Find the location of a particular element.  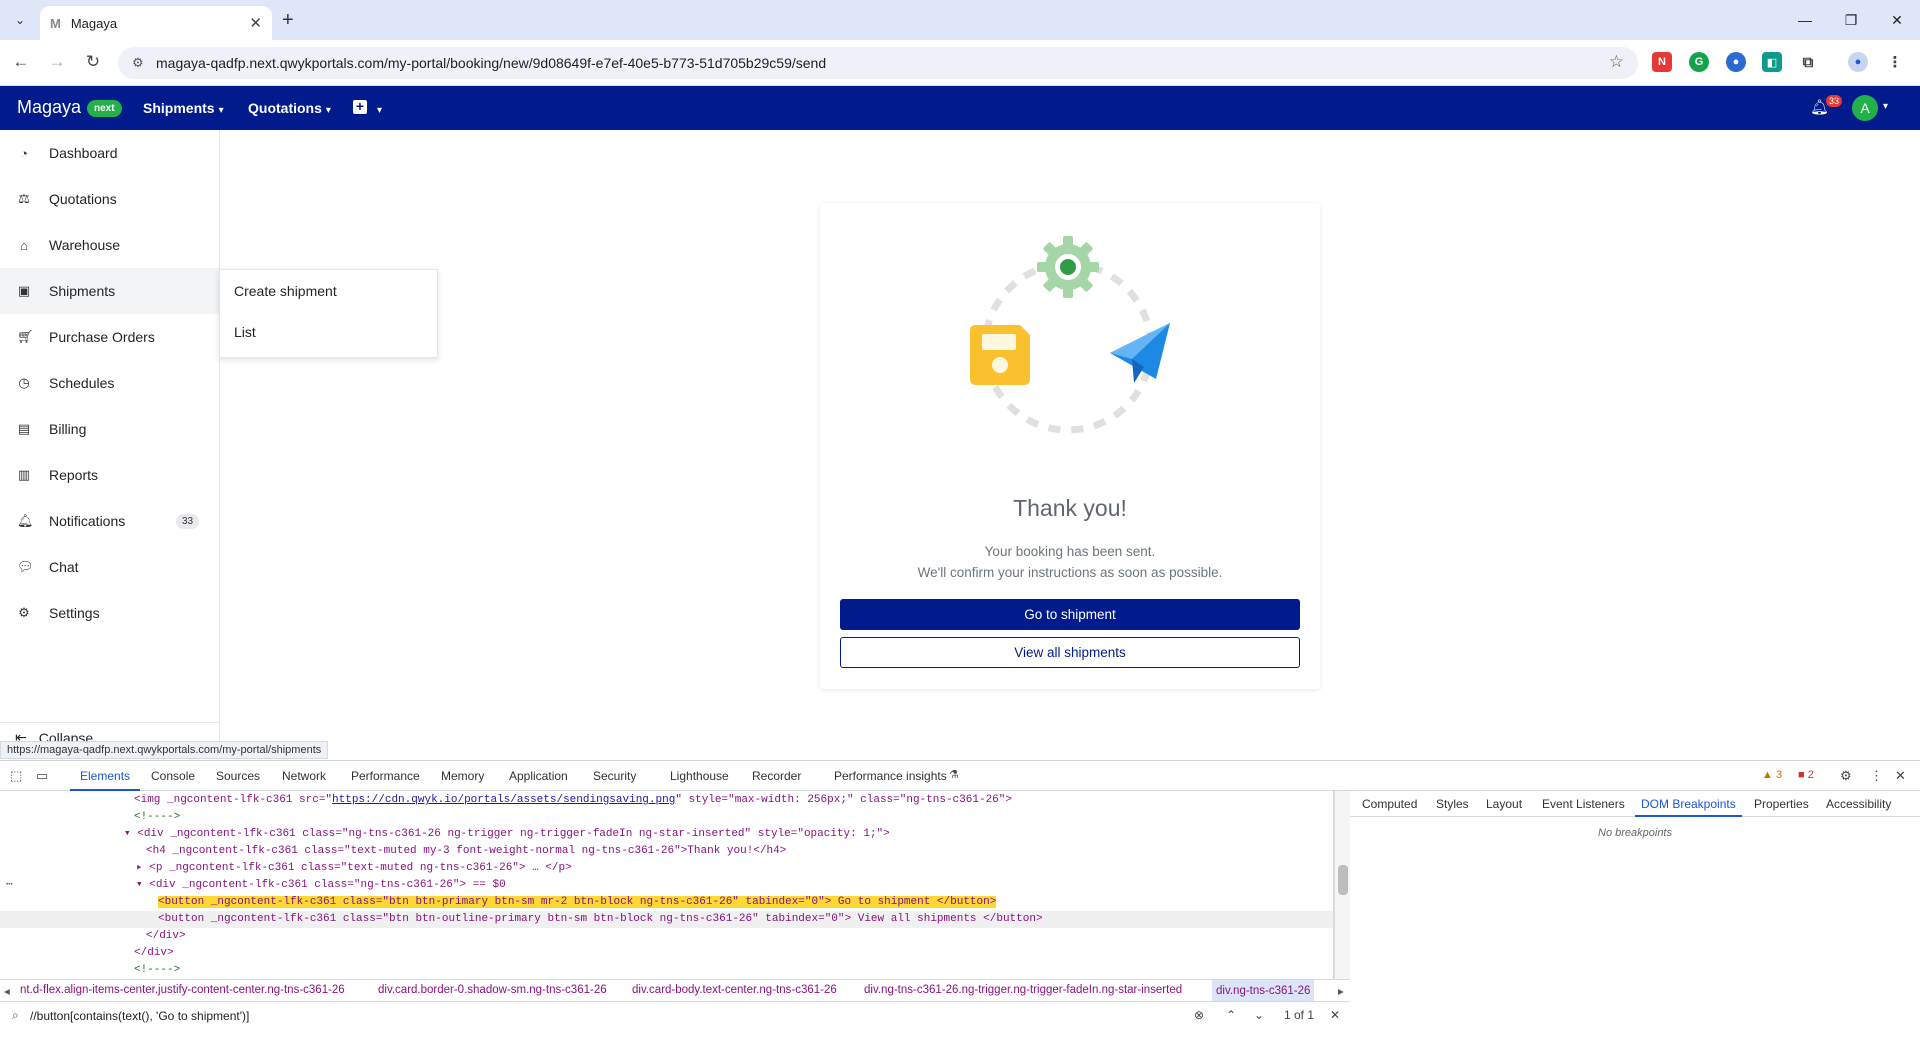

devtools-menu-kebab-icon: ⋮ is located at coordinates (1876, 776).